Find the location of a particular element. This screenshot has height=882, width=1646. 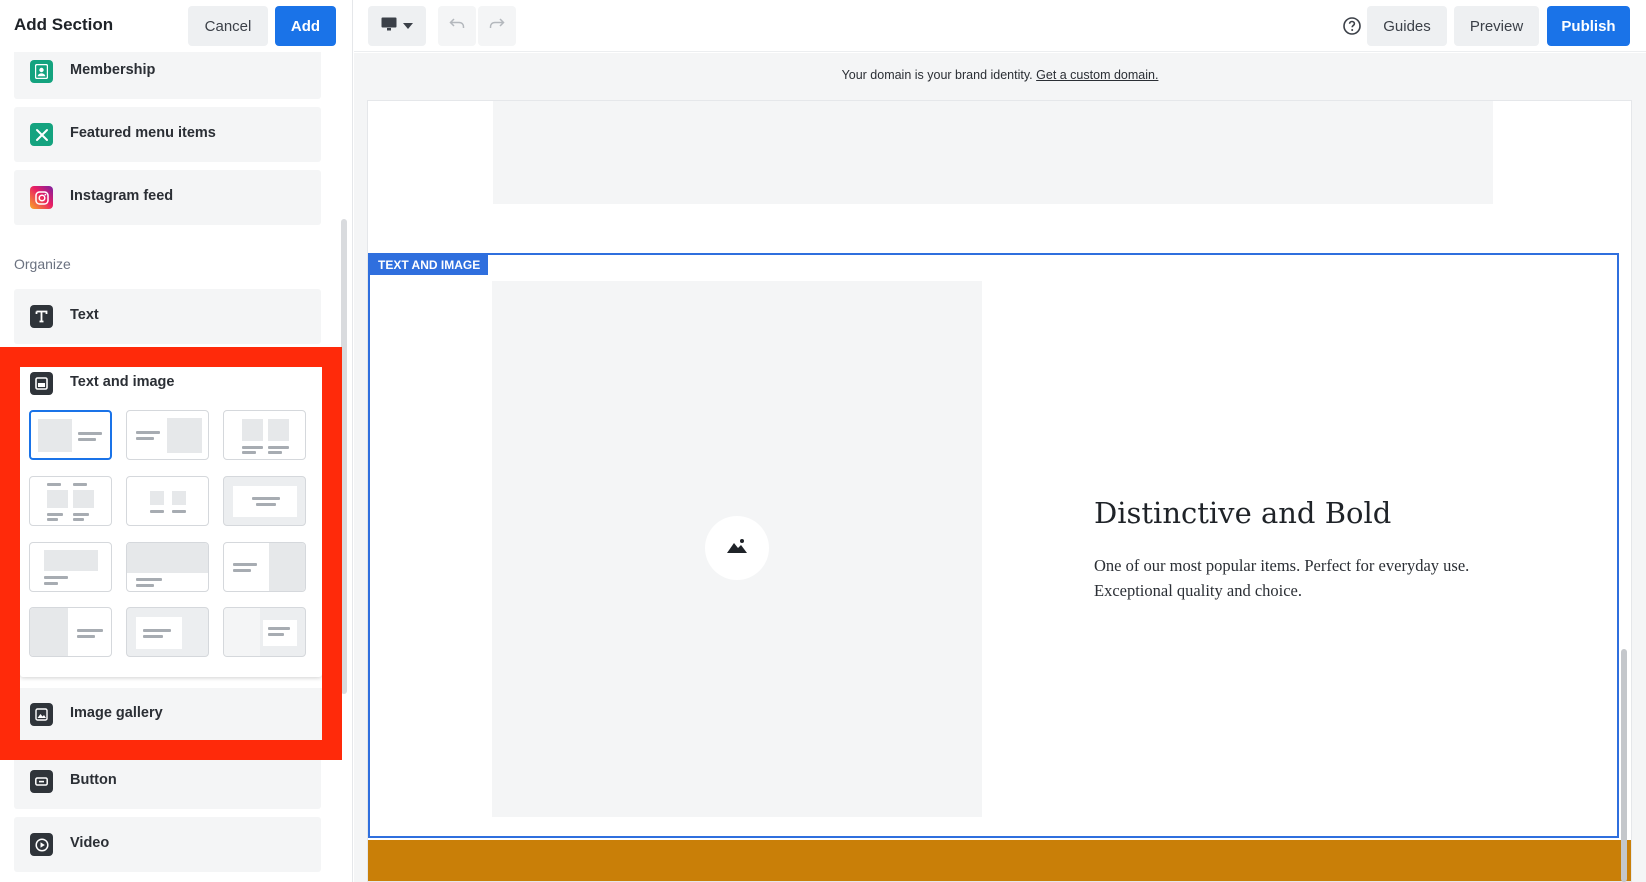

next-section-band is located at coordinates (999, 860).